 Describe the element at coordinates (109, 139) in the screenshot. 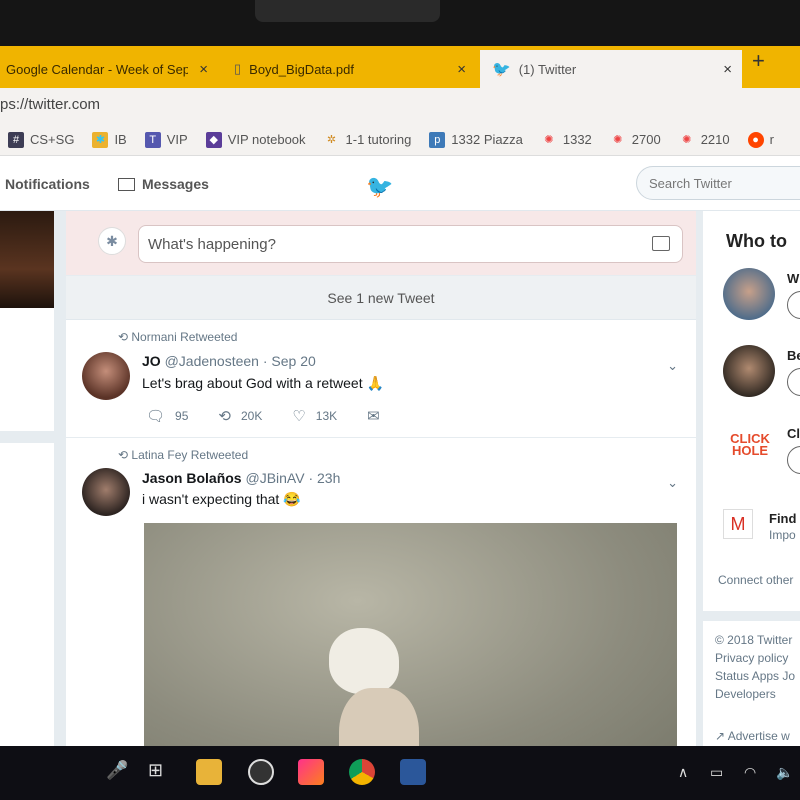

I see `bookmark-ib: ✱ IB` at that location.